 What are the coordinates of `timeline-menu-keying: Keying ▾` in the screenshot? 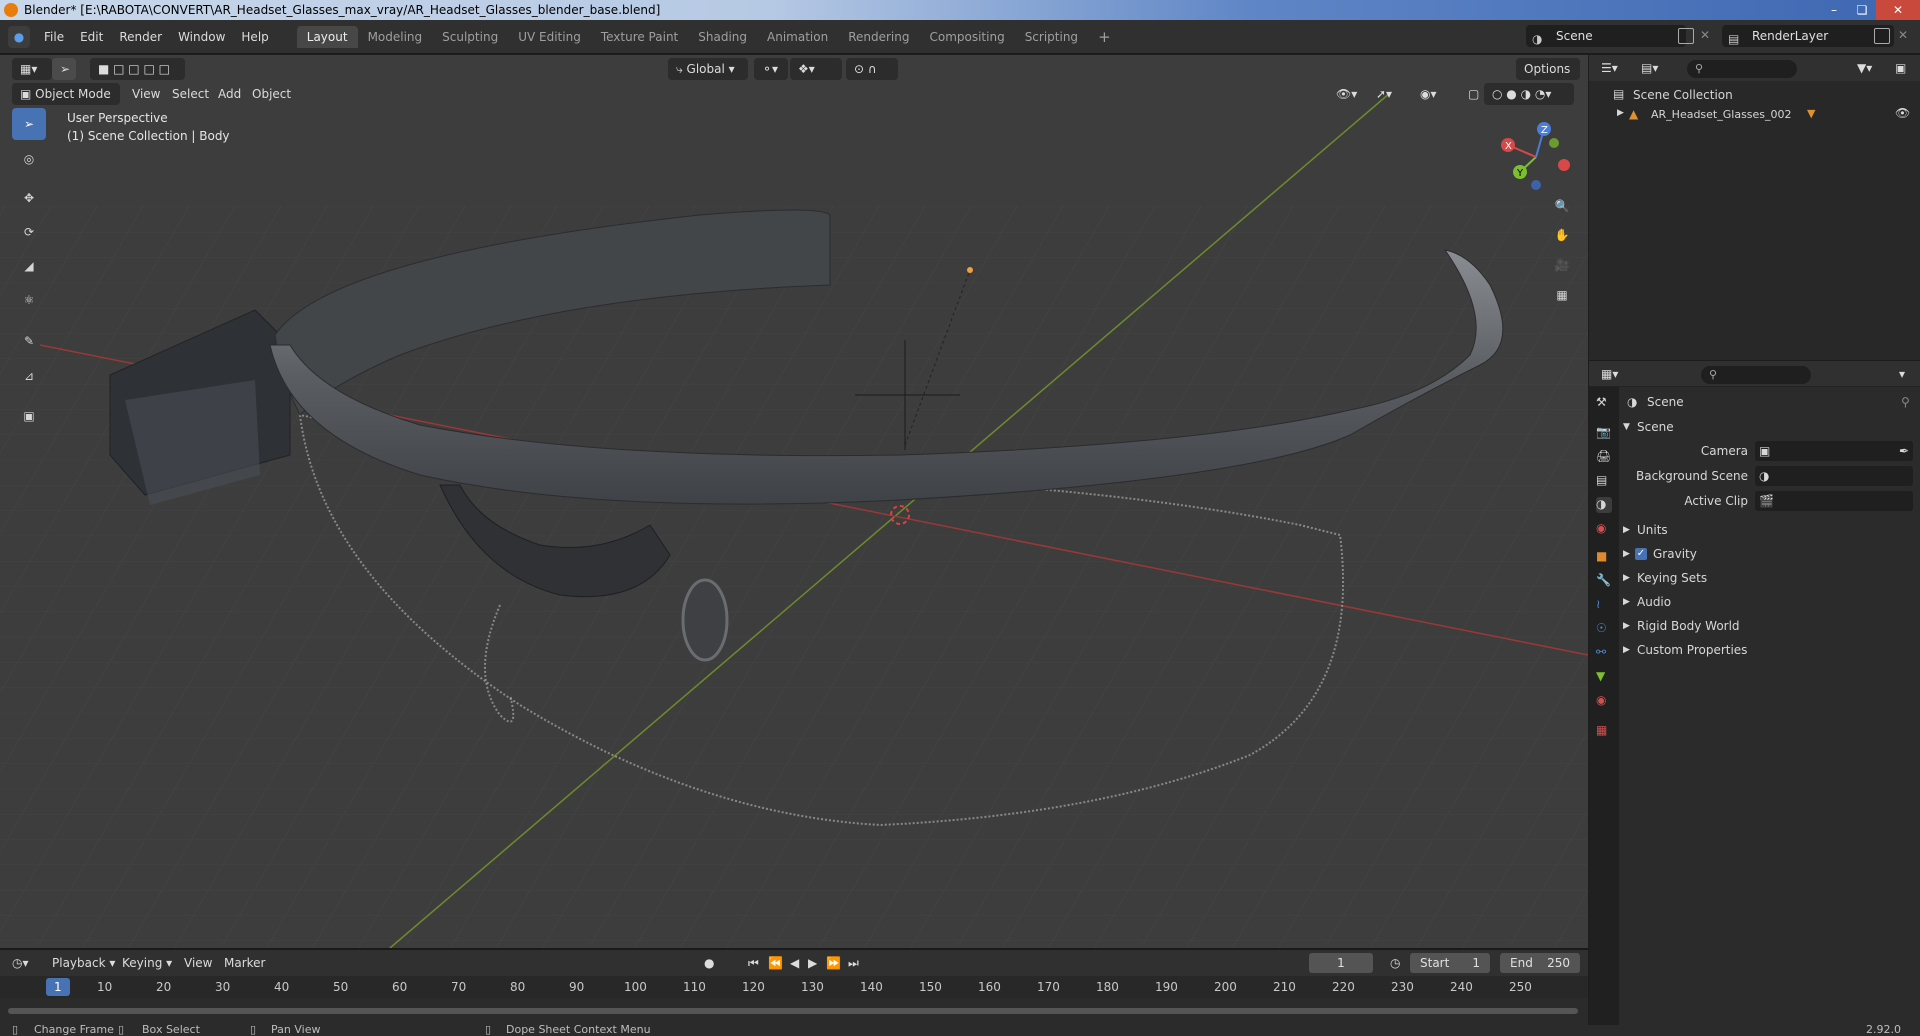 It's located at (147, 963).